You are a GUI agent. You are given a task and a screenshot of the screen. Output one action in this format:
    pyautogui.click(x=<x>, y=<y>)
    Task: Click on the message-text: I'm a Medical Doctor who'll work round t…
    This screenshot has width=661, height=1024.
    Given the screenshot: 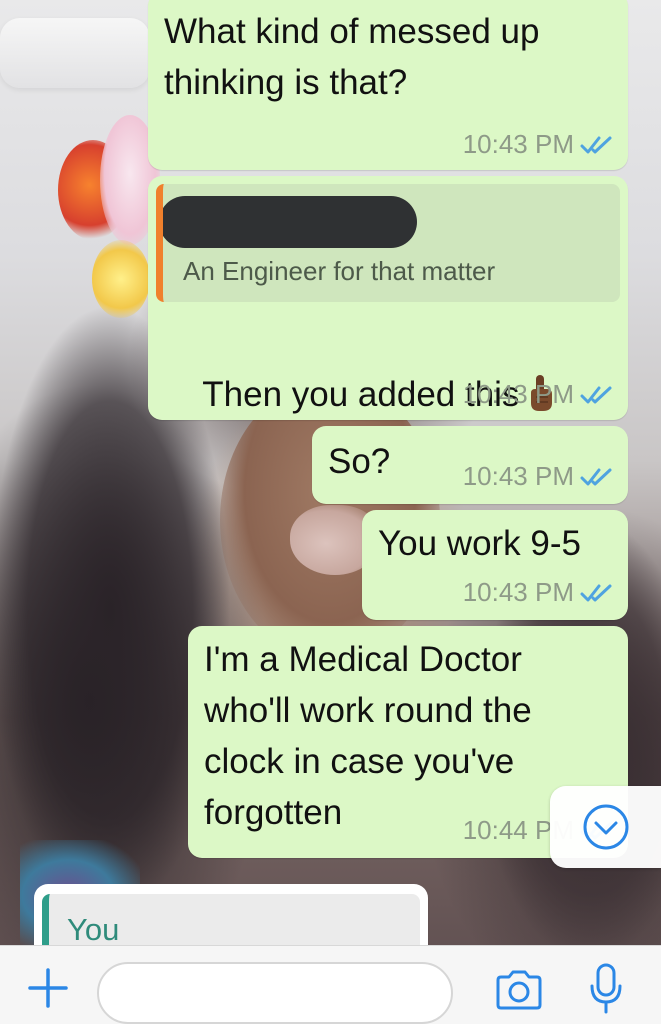 What is the action you would take?
    pyautogui.click(x=368, y=736)
    